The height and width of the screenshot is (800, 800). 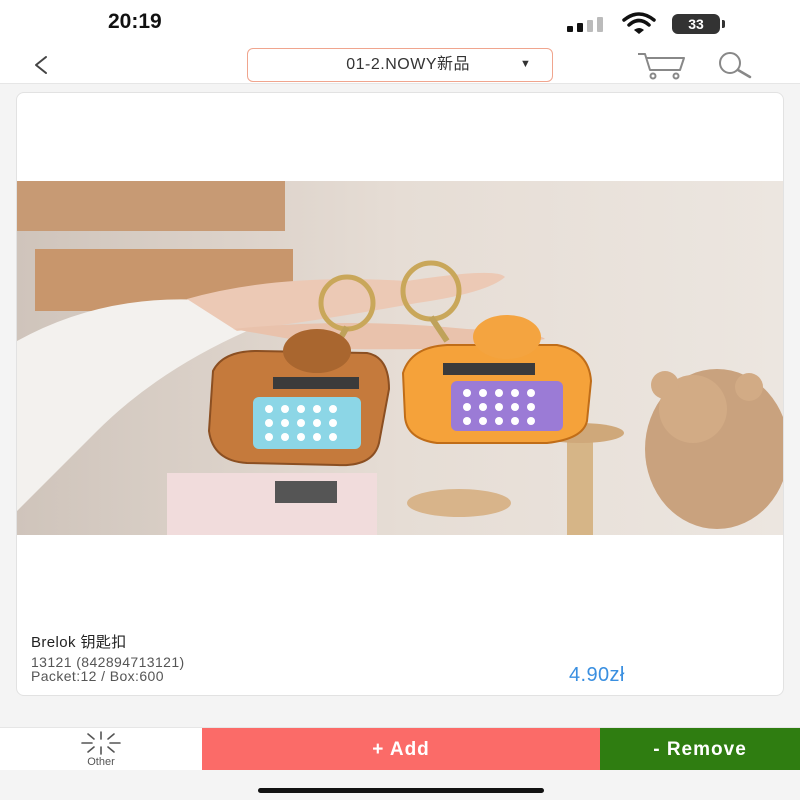 What do you see at coordinates (151, 206) in the screenshot?
I see `cork-board-top` at bounding box center [151, 206].